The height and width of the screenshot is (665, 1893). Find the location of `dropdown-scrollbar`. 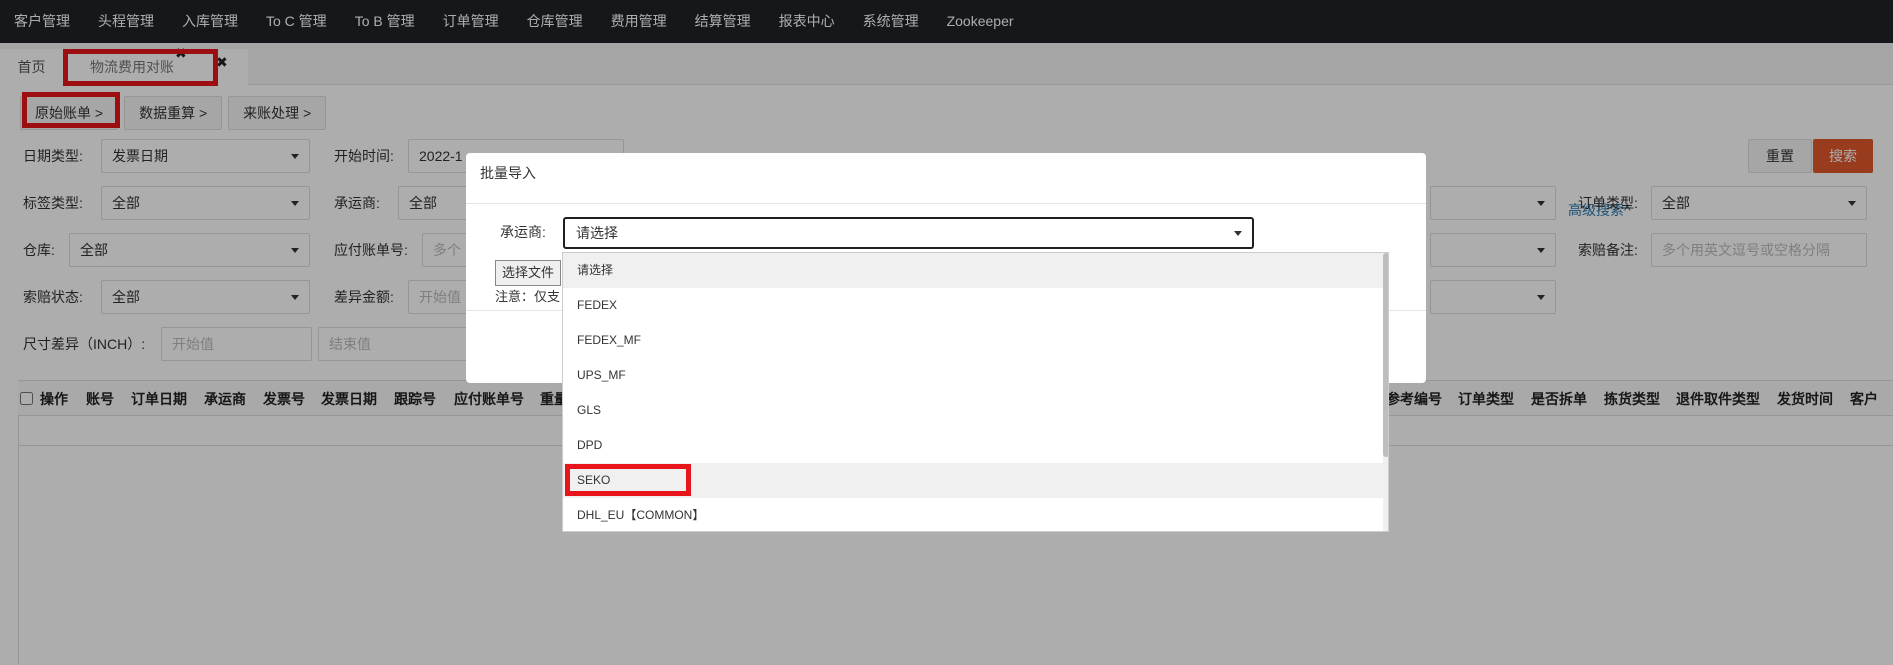

dropdown-scrollbar is located at coordinates (1385, 392).